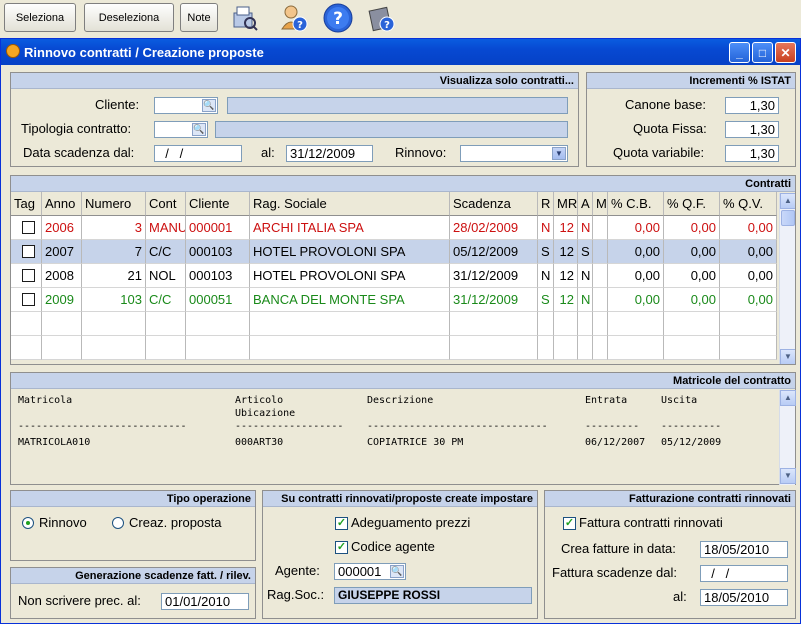 The width and height of the screenshot is (801, 624). Describe the element at coordinates (265, 413) in the screenshot. I see `col-ubicazione: Ubicazione` at that location.